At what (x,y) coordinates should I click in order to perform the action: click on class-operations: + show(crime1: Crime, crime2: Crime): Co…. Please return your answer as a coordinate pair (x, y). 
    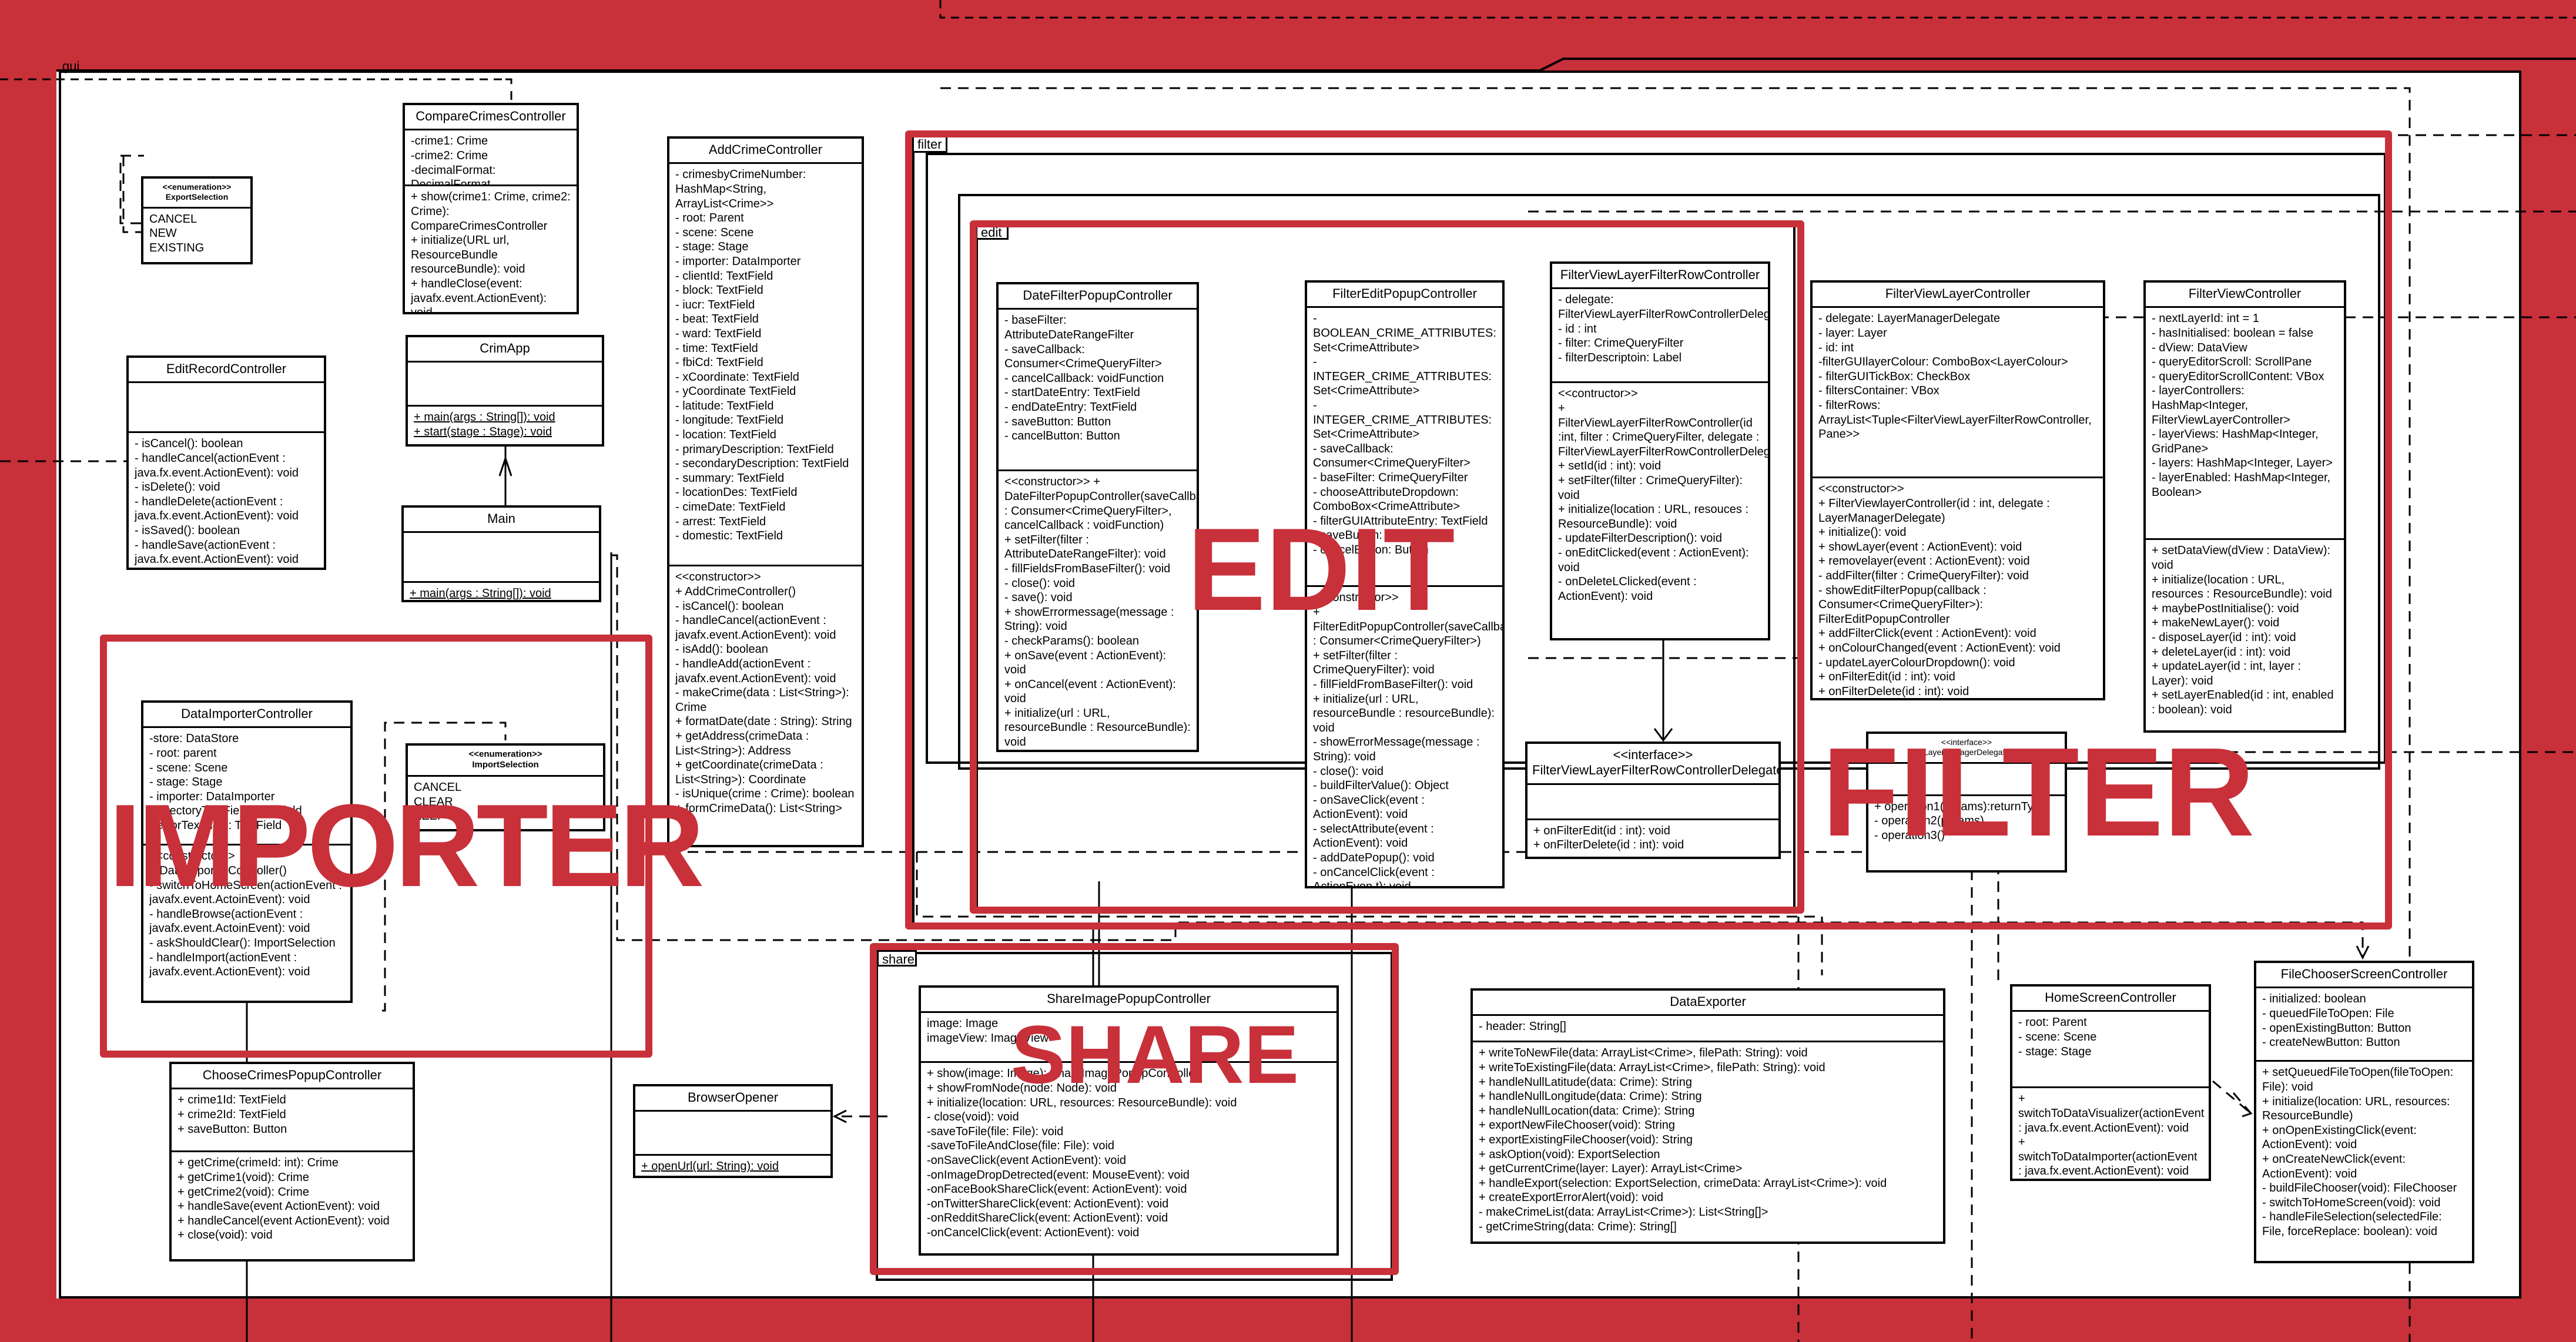
    Looking at the image, I should click on (491, 252).